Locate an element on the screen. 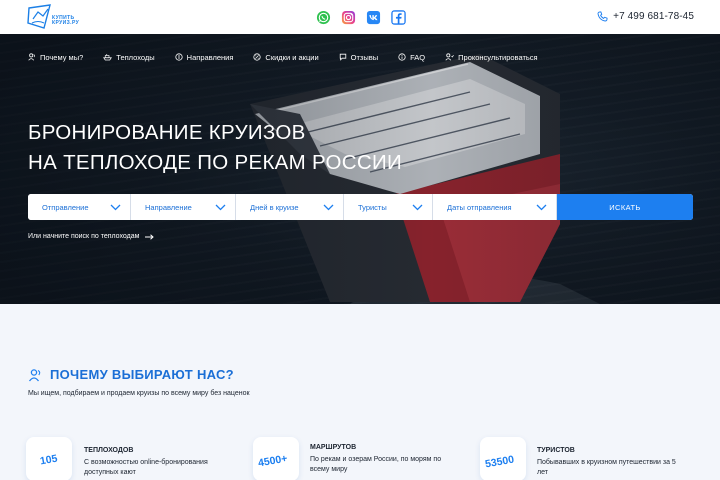 The height and width of the screenshot is (480, 720). nav-item-consultation: Проконсультироваться is located at coordinates (491, 57).